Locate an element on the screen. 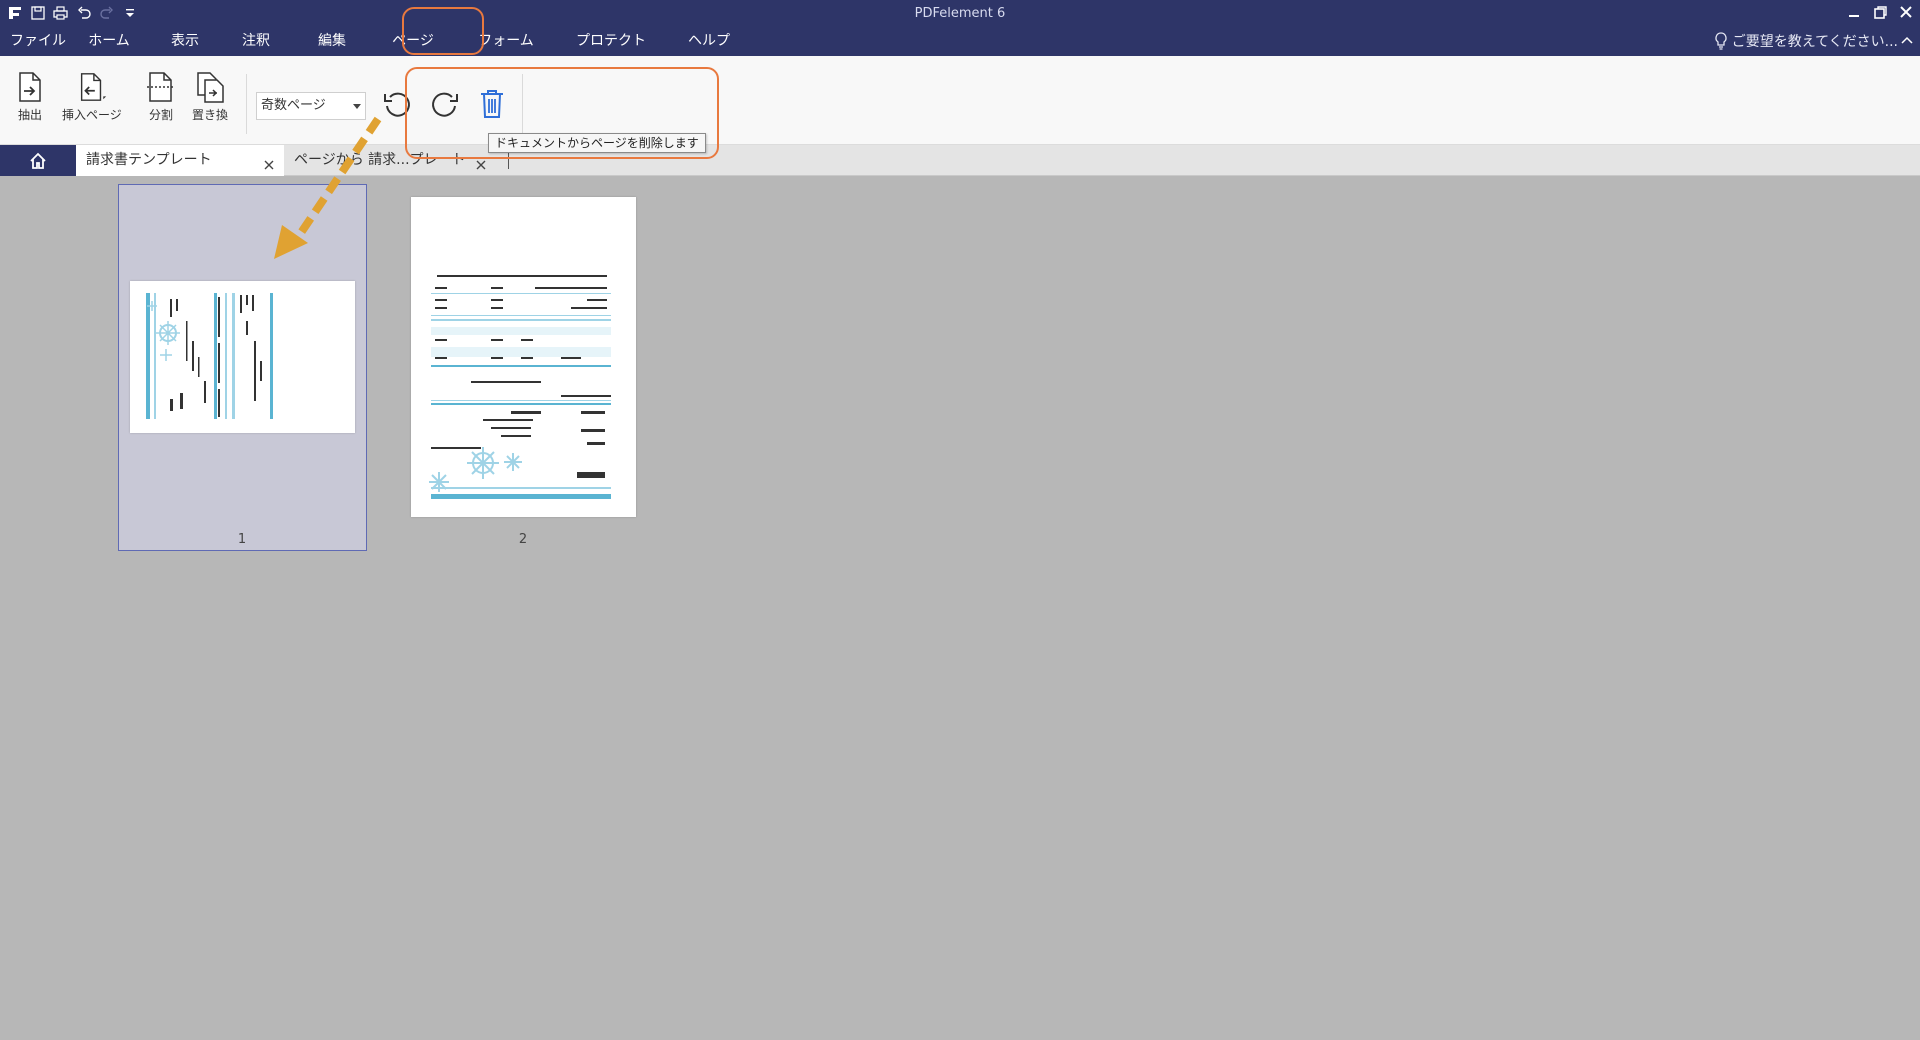  insert-page-icon is located at coordinates (92, 87).